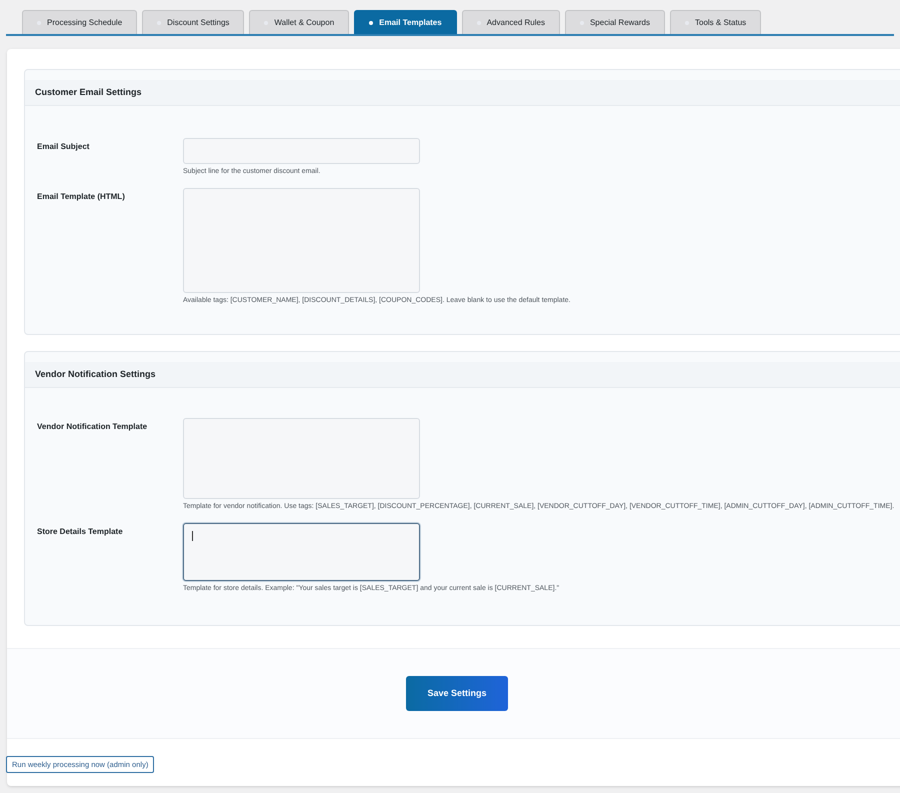  Describe the element at coordinates (614, 22) in the screenshot. I see `tab: Special Rewards` at that location.